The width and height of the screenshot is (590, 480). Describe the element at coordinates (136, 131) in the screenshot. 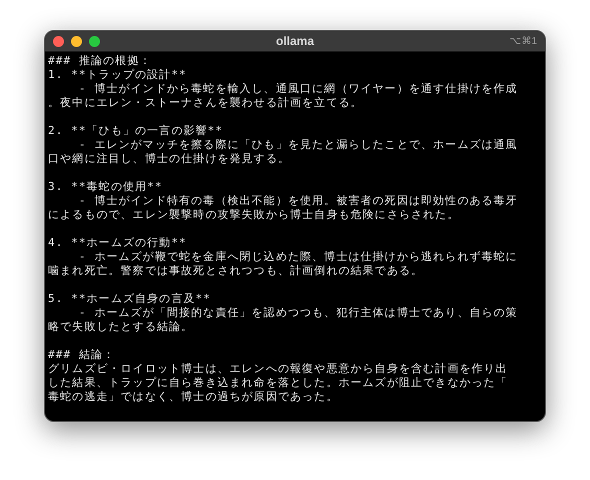

I see `terminal-line: 2. **「ひも」の一言の影響**` at that location.